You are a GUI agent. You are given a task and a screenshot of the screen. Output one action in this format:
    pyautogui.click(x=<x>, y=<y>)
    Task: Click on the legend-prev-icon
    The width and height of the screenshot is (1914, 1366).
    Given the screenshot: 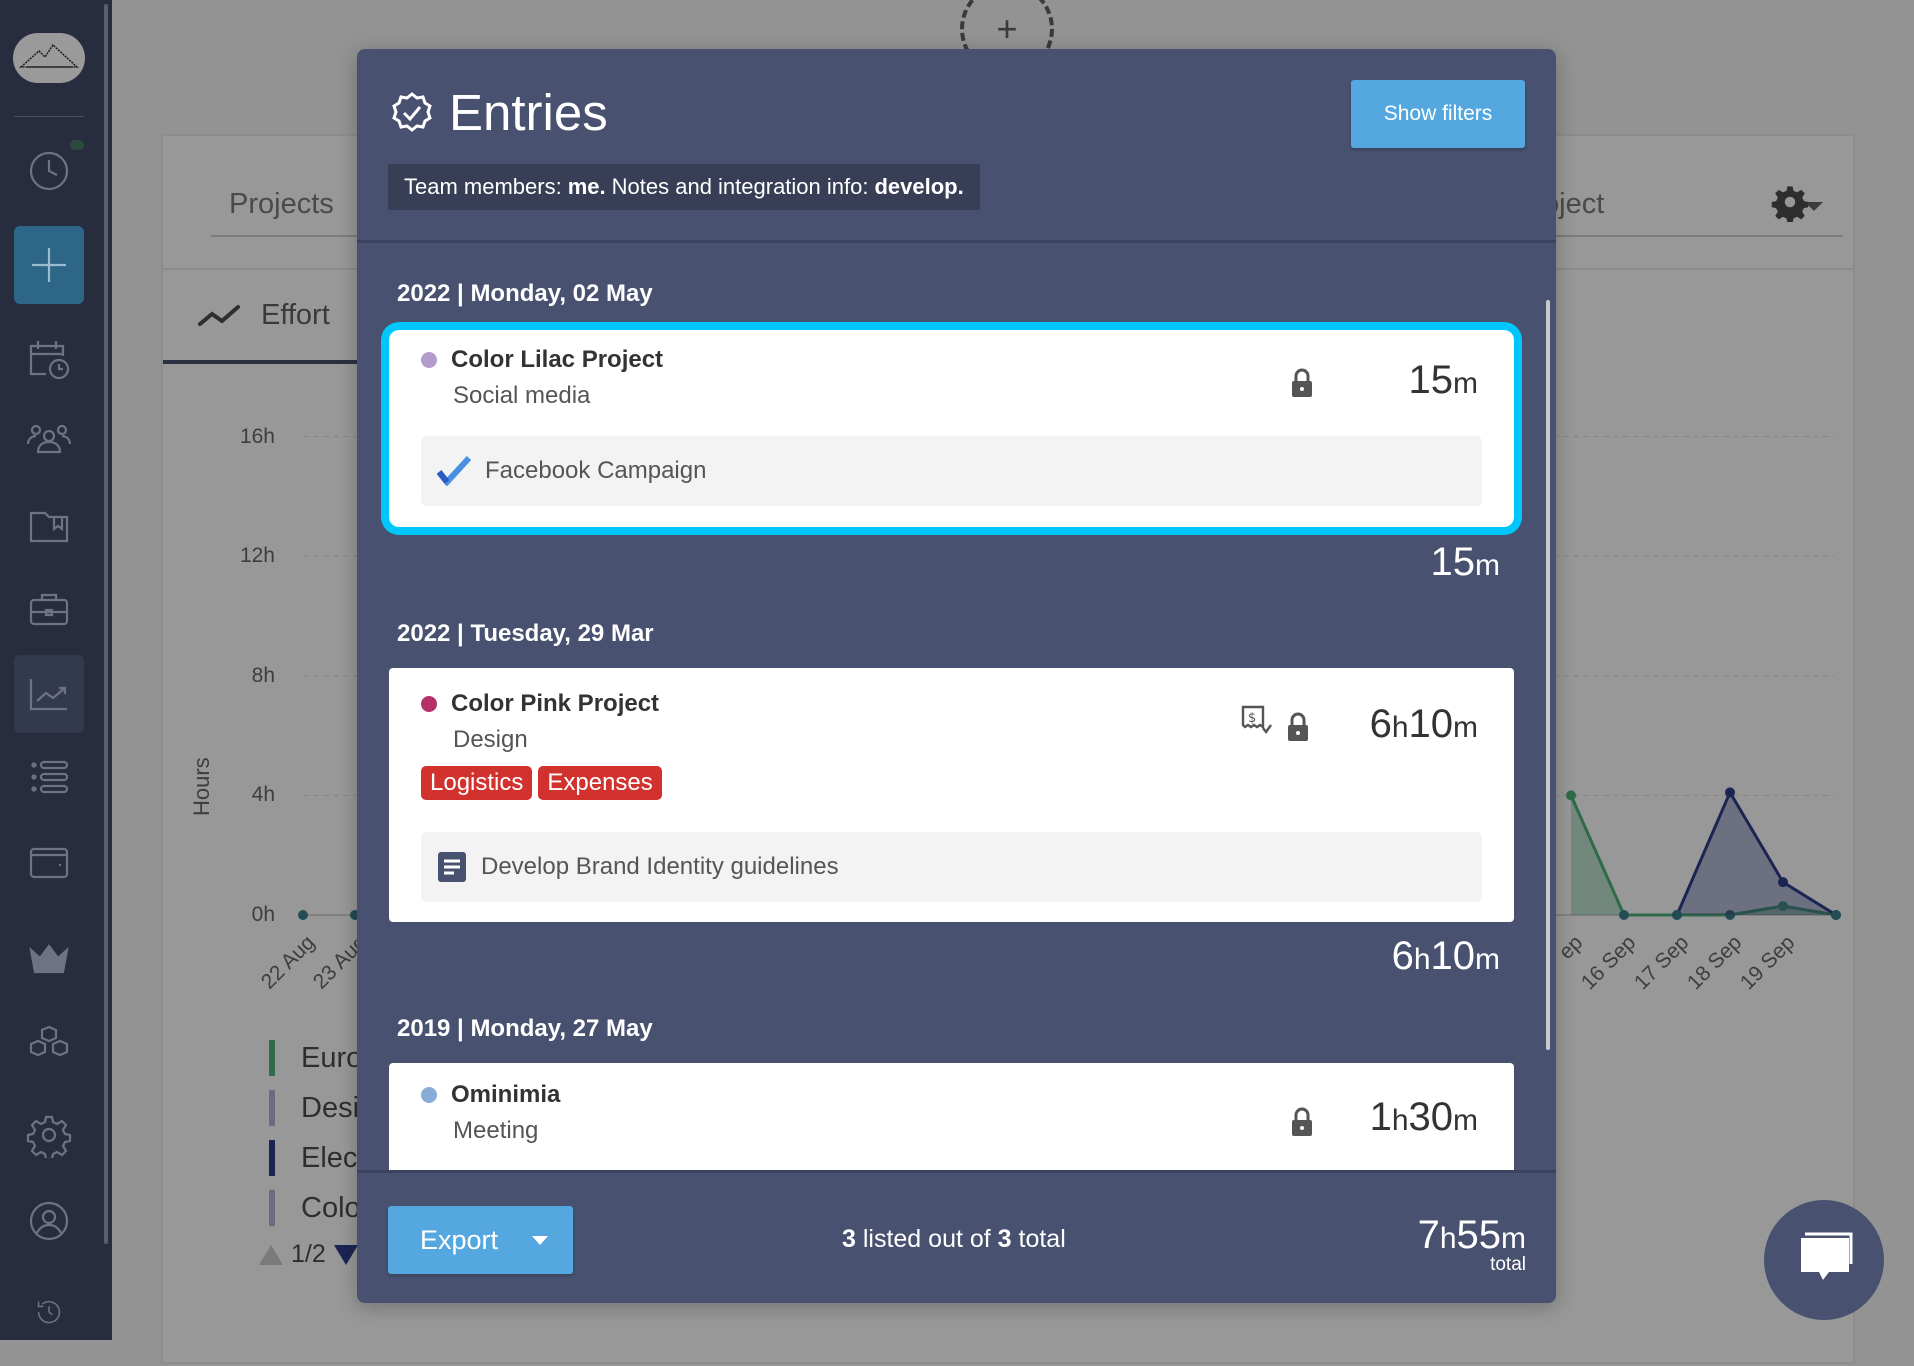 What is the action you would take?
    pyautogui.click(x=271, y=1254)
    